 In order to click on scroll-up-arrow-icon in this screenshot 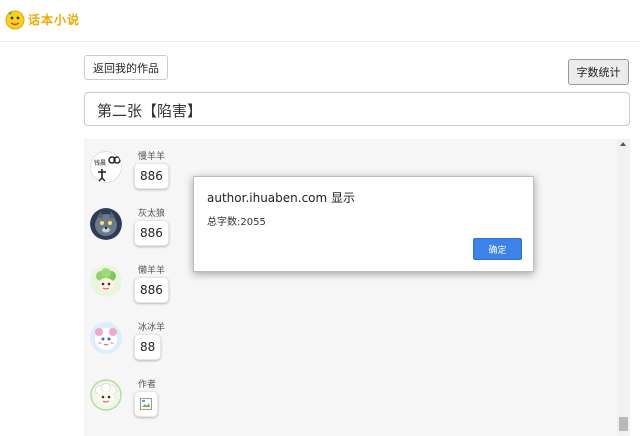, I will do `click(623, 144)`.